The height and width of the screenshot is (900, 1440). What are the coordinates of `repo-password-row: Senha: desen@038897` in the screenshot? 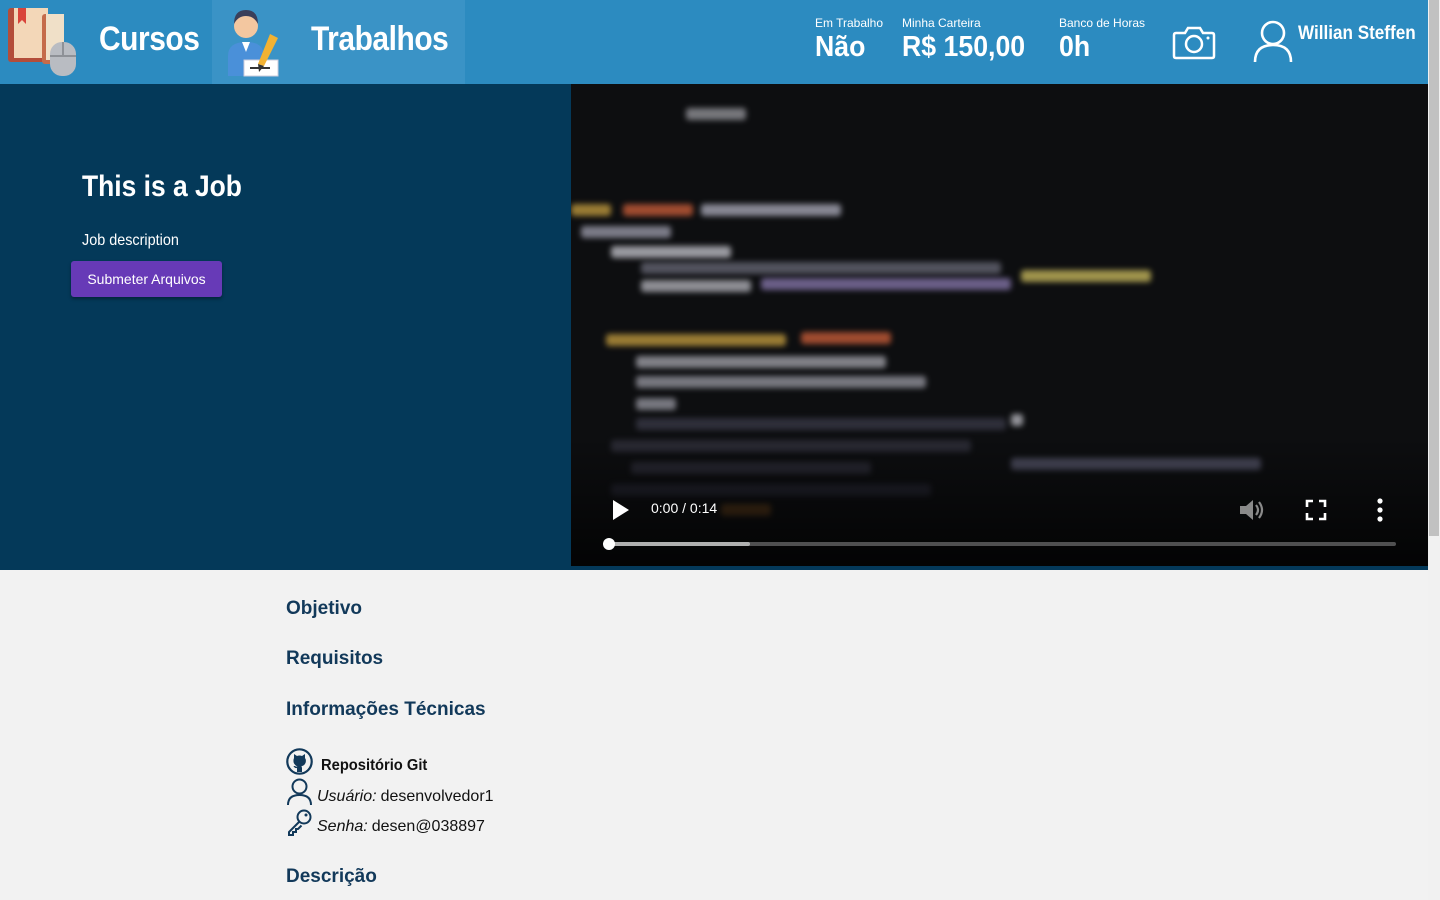 It's located at (385, 822).